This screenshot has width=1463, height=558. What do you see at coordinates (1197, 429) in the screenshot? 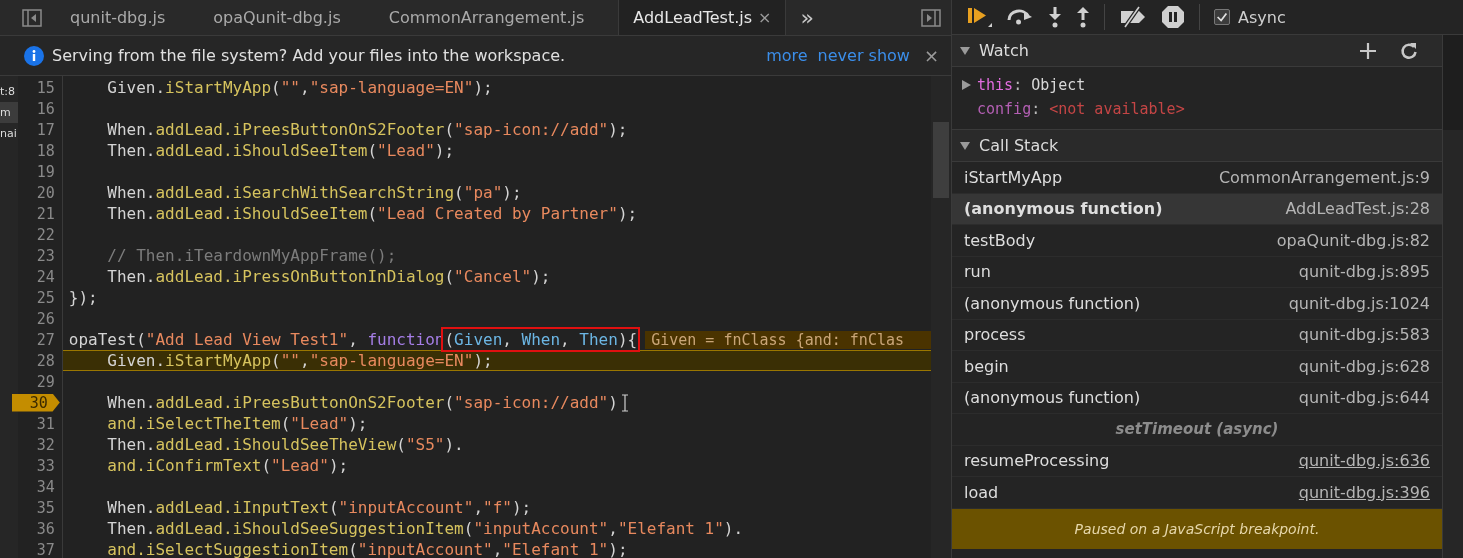
I see `async-separator: setTimeout (async)` at bounding box center [1197, 429].